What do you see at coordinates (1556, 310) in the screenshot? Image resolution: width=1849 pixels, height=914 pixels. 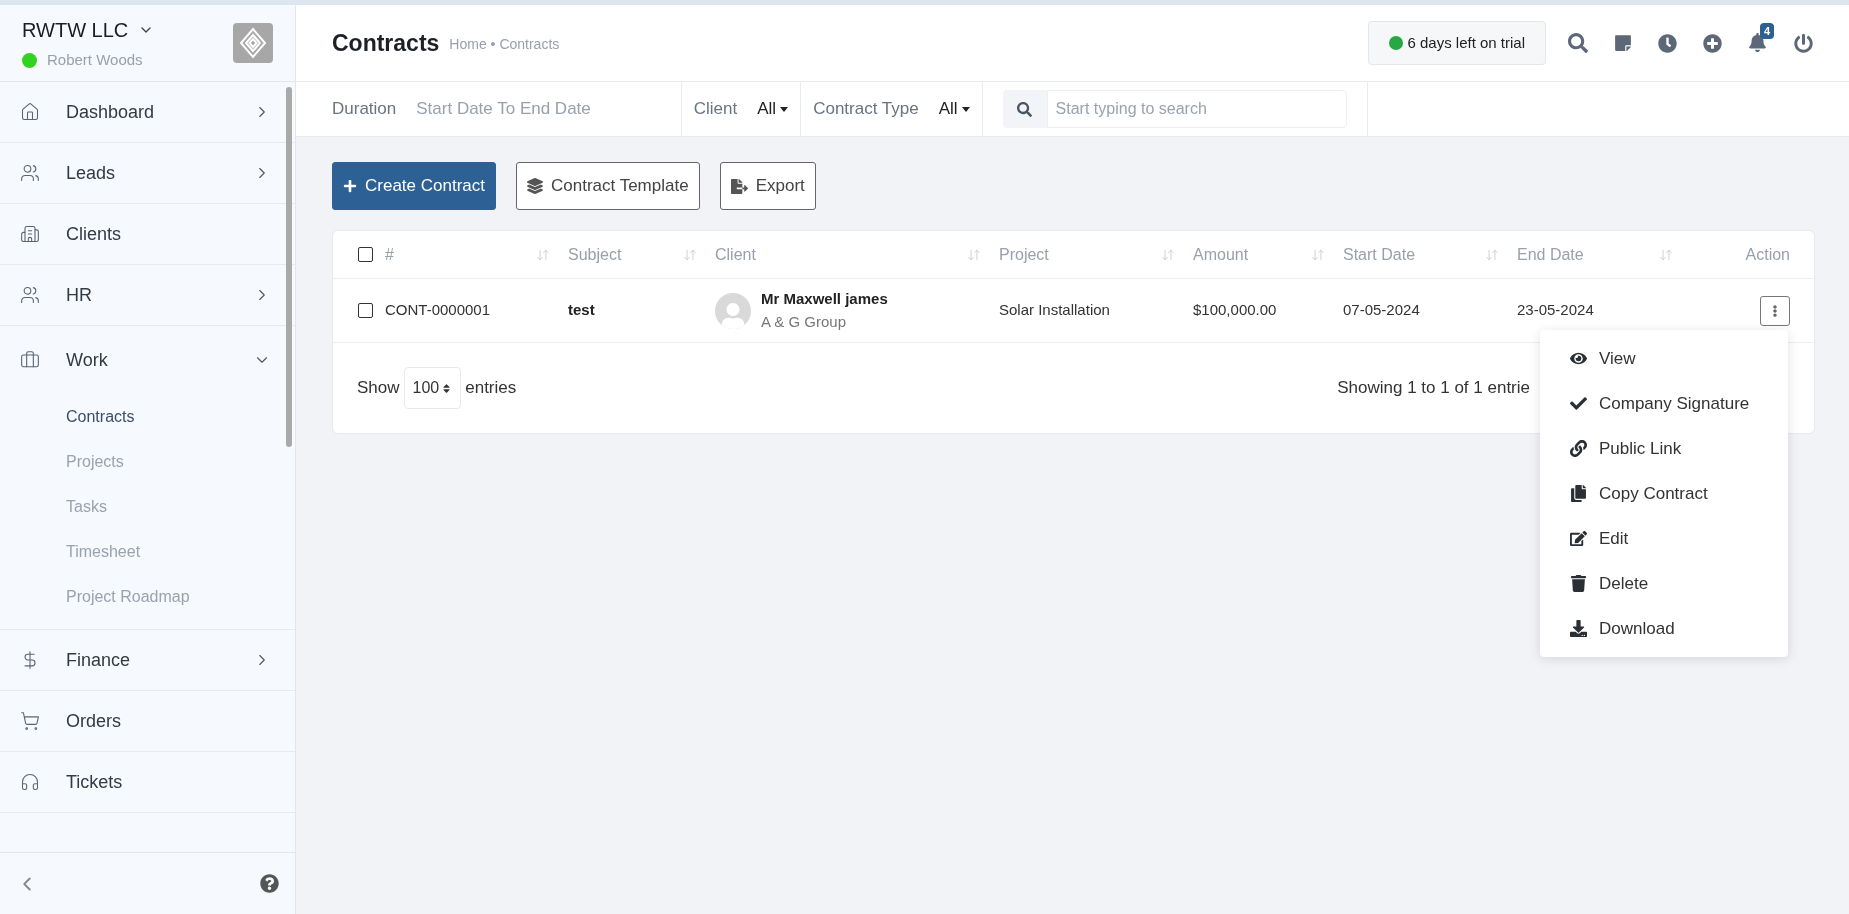 I see `table-cell-text: 23-05-2024` at bounding box center [1556, 310].